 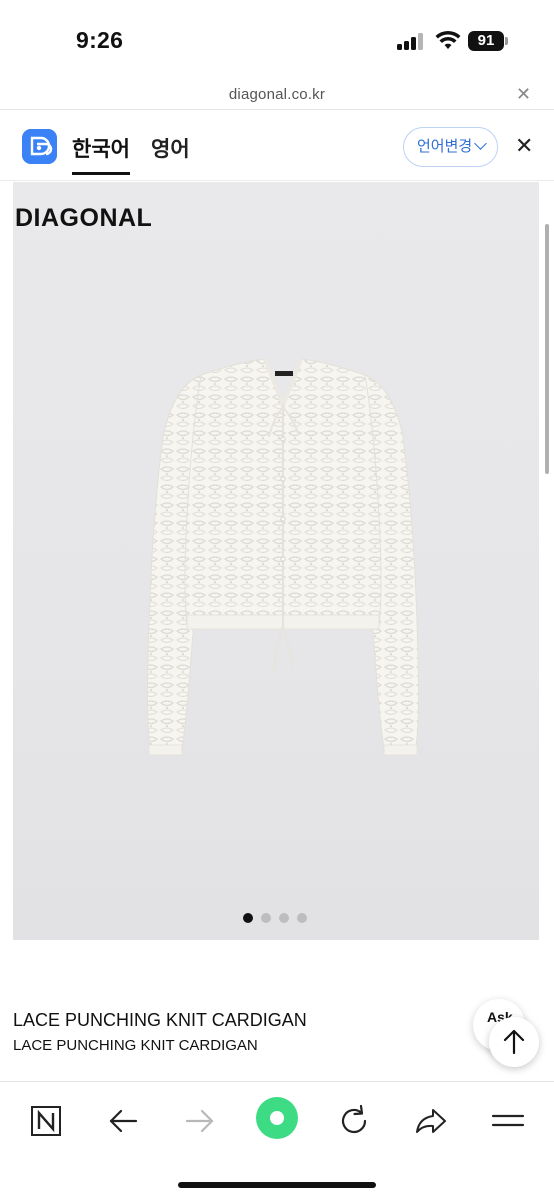 What do you see at coordinates (101, 154) in the screenshot?
I see `tab-korean: 한국어` at bounding box center [101, 154].